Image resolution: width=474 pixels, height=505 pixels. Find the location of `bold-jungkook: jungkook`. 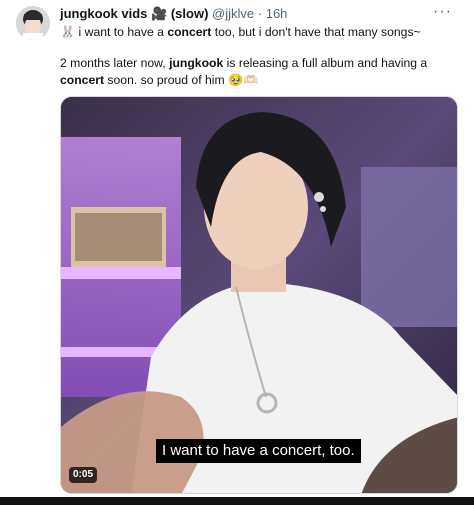

bold-jungkook: jungkook is located at coordinates (196, 63).